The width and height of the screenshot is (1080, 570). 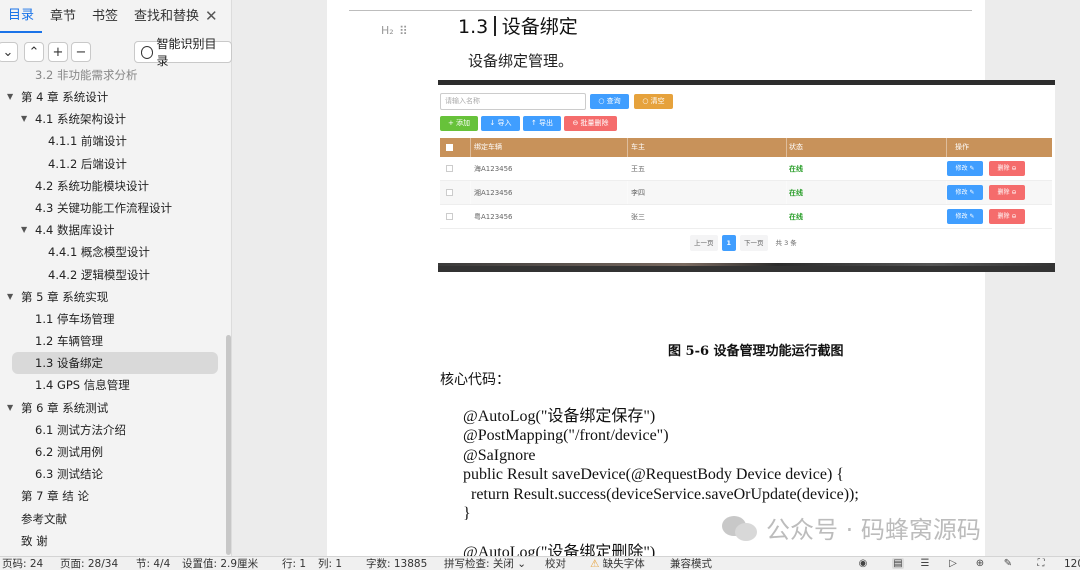 I want to click on play-icon: ▷, so click(x=953, y=563).